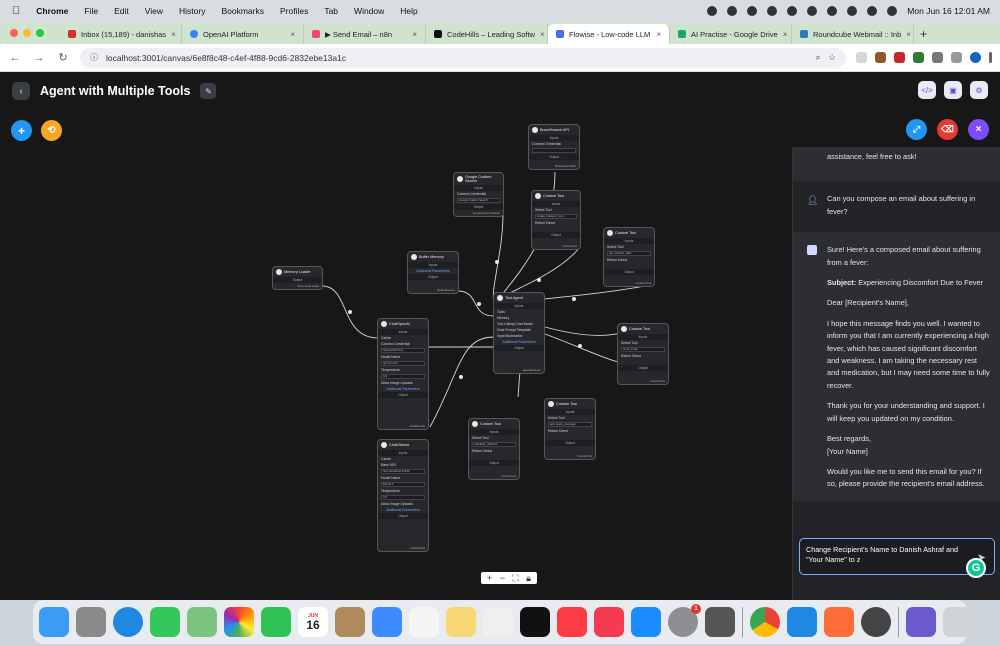 The height and width of the screenshot is (646, 1000). What do you see at coordinates (554, 150) in the screenshot?
I see `credential-select` at bounding box center [554, 150].